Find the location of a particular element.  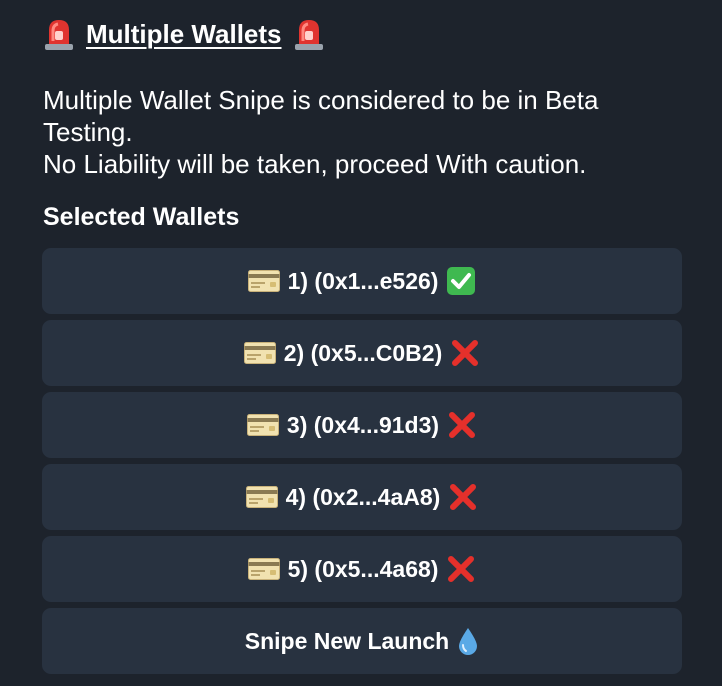

wallet-button-4: 4) (0x2...4aA8) is located at coordinates (362, 497).